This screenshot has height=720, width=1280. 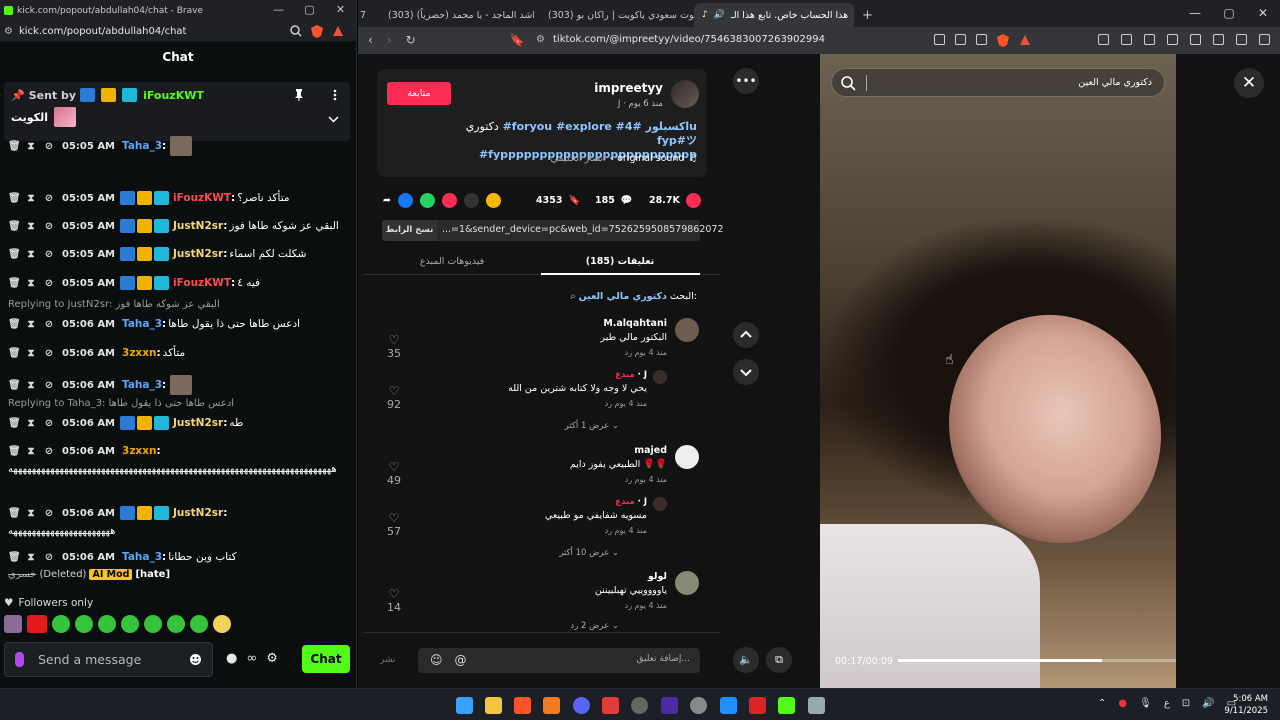 I want to click on brave-rewards-icon, so click(x=338, y=31).